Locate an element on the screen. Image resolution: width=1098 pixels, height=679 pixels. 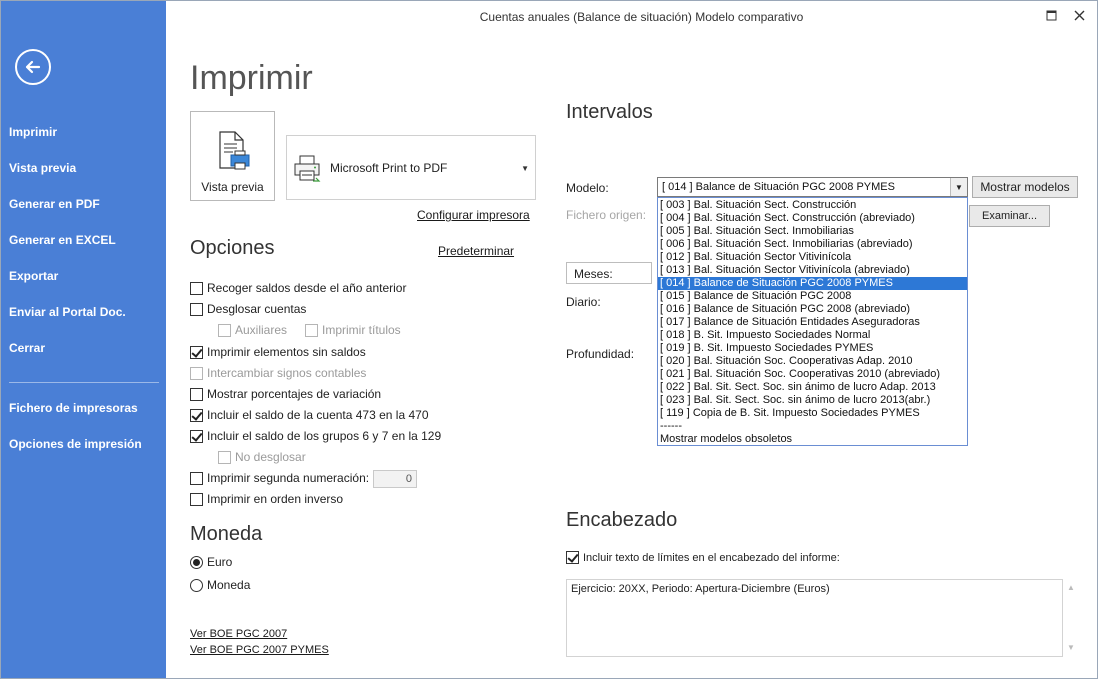
moneda-title: Moneda is located at coordinates (226, 534).